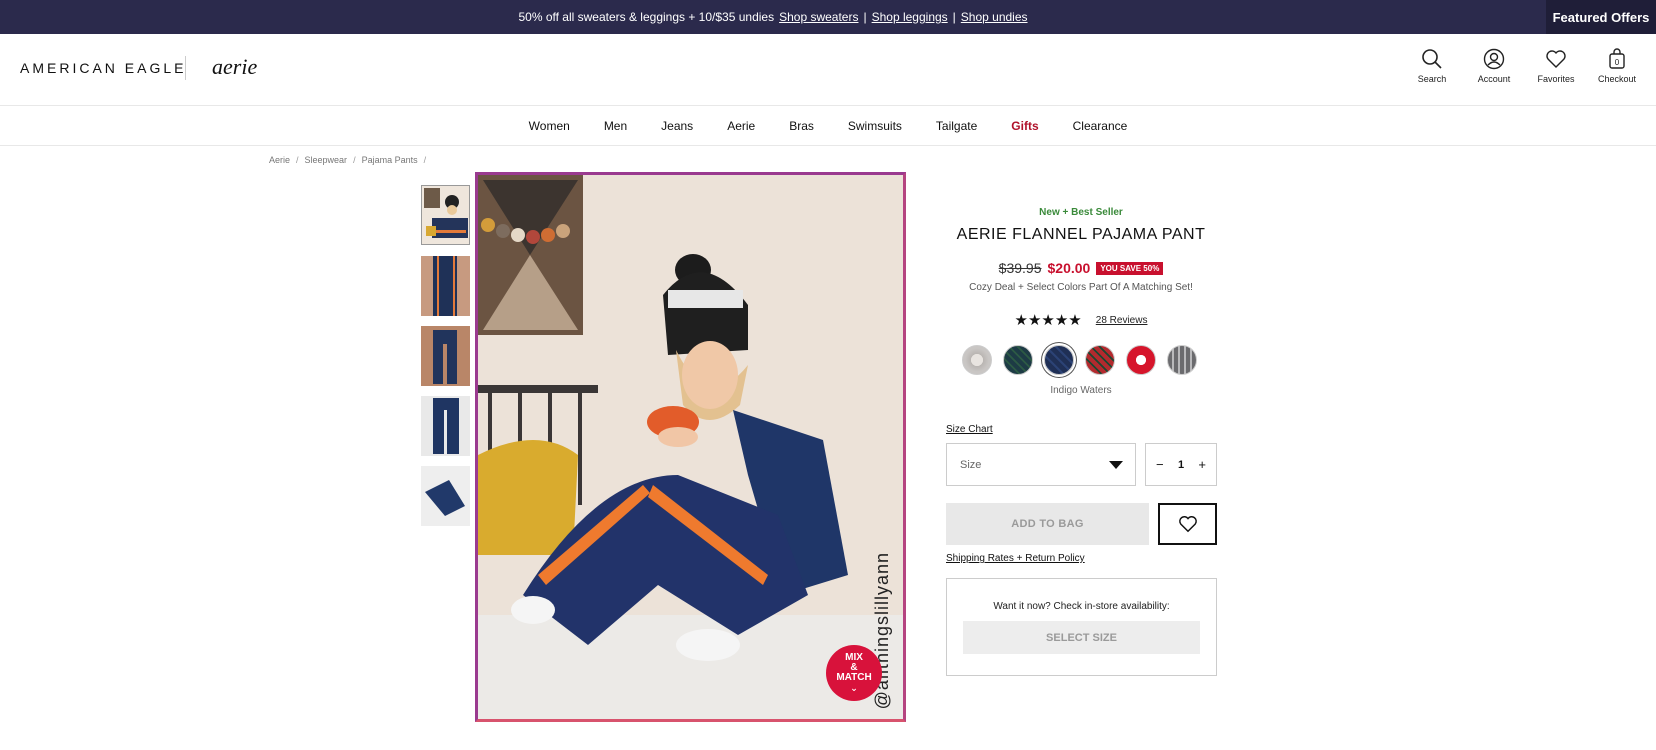  What do you see at coordinates (1601, 17) in the screenshot?
I see `featured-offers-button: Featured Offers` at bounding box center [1601, 17].